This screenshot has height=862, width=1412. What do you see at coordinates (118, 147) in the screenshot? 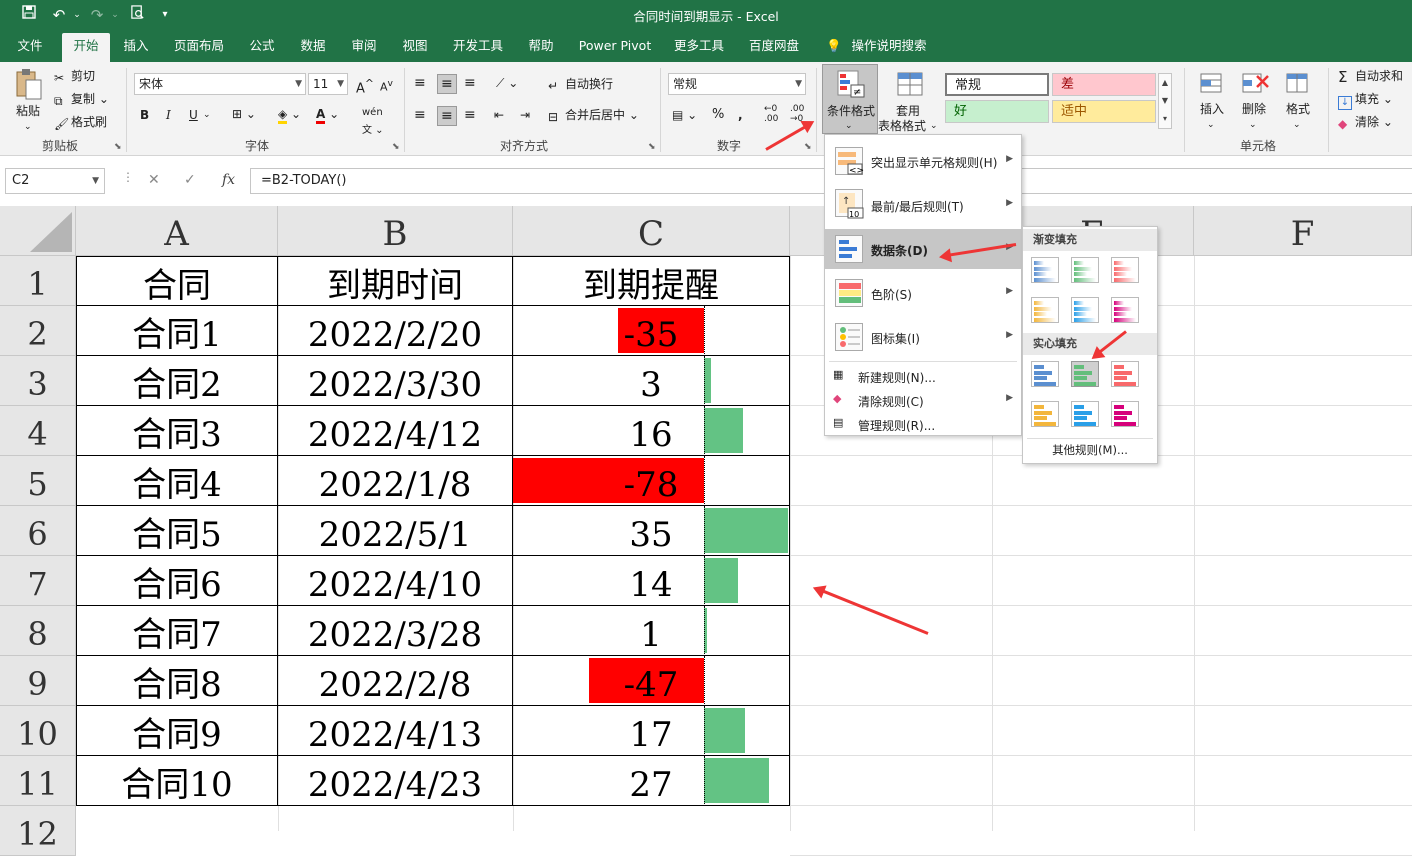
I see `clipboard-launcher-icon: ⬊` at bounding box center [118, 147].